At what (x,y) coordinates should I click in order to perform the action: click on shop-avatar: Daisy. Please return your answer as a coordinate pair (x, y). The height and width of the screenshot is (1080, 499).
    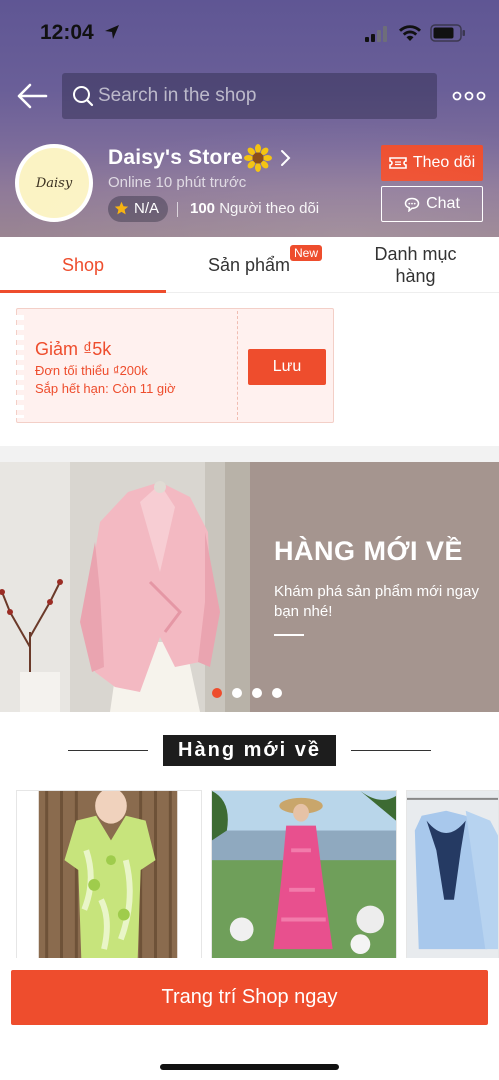
    Looking at the image, I should click on (54, 183).